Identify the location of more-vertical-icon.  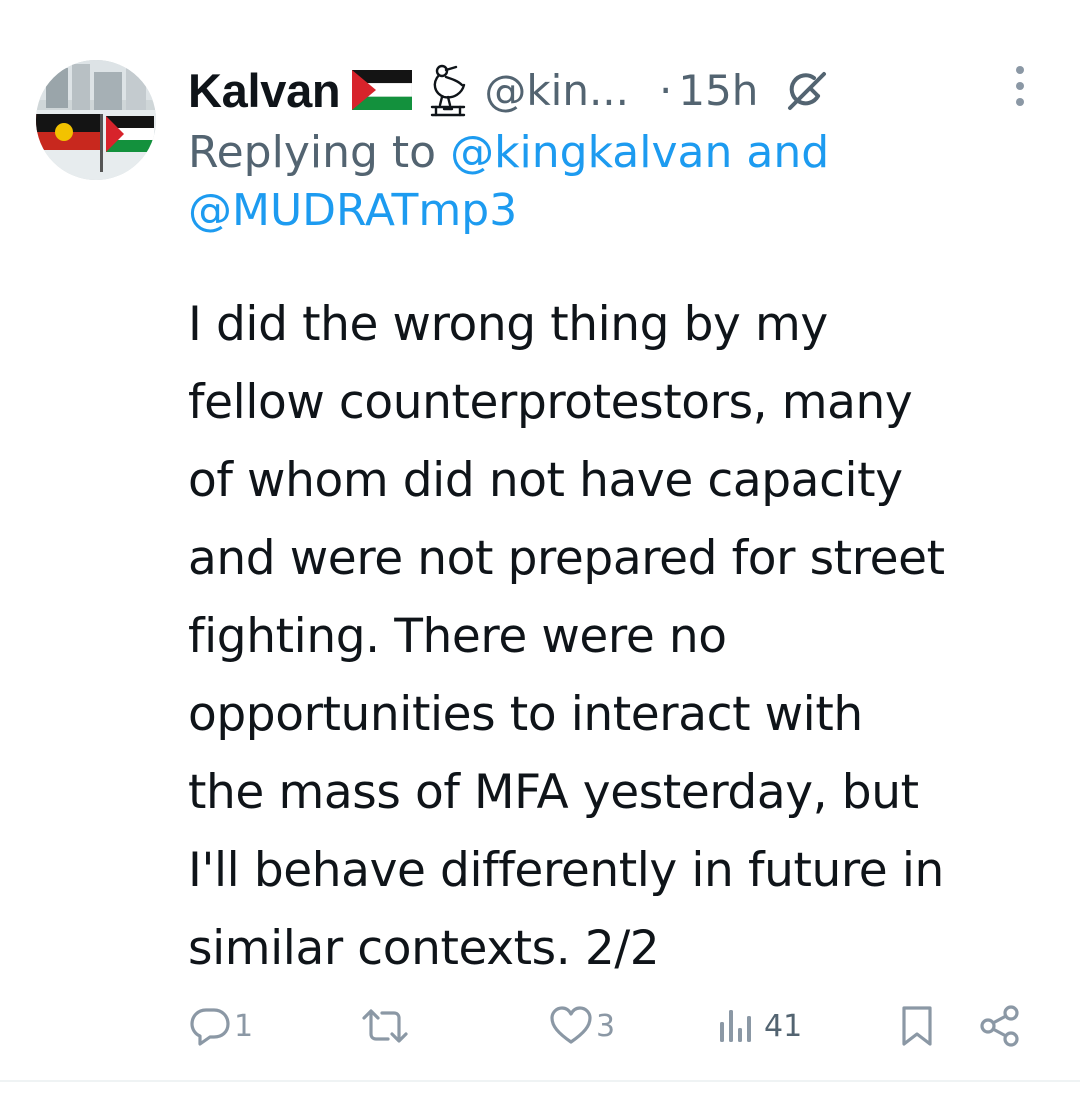
(1020, 86).